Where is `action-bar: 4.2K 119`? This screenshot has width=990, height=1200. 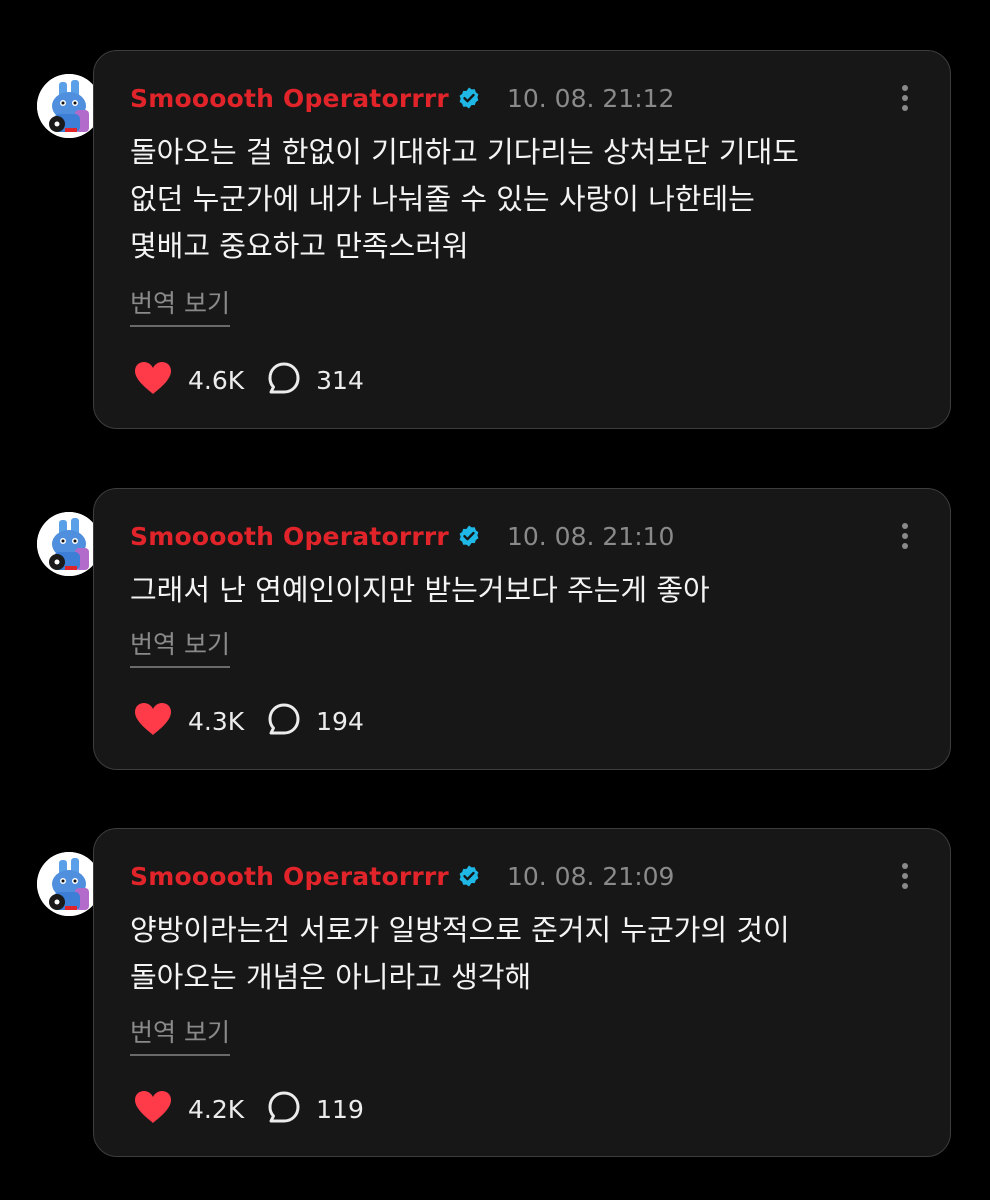 action-bar: 4.2K 119 is located at coordinates (248, 1109).